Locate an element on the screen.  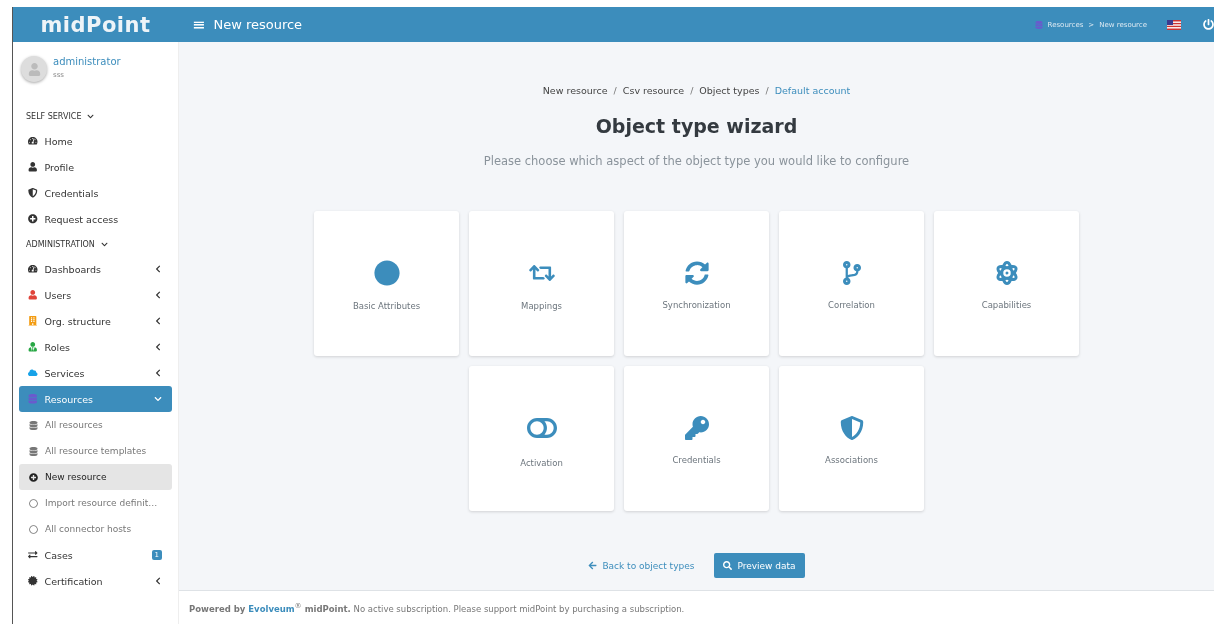
option-tile: Credentials is located at coordinates (696, 438).